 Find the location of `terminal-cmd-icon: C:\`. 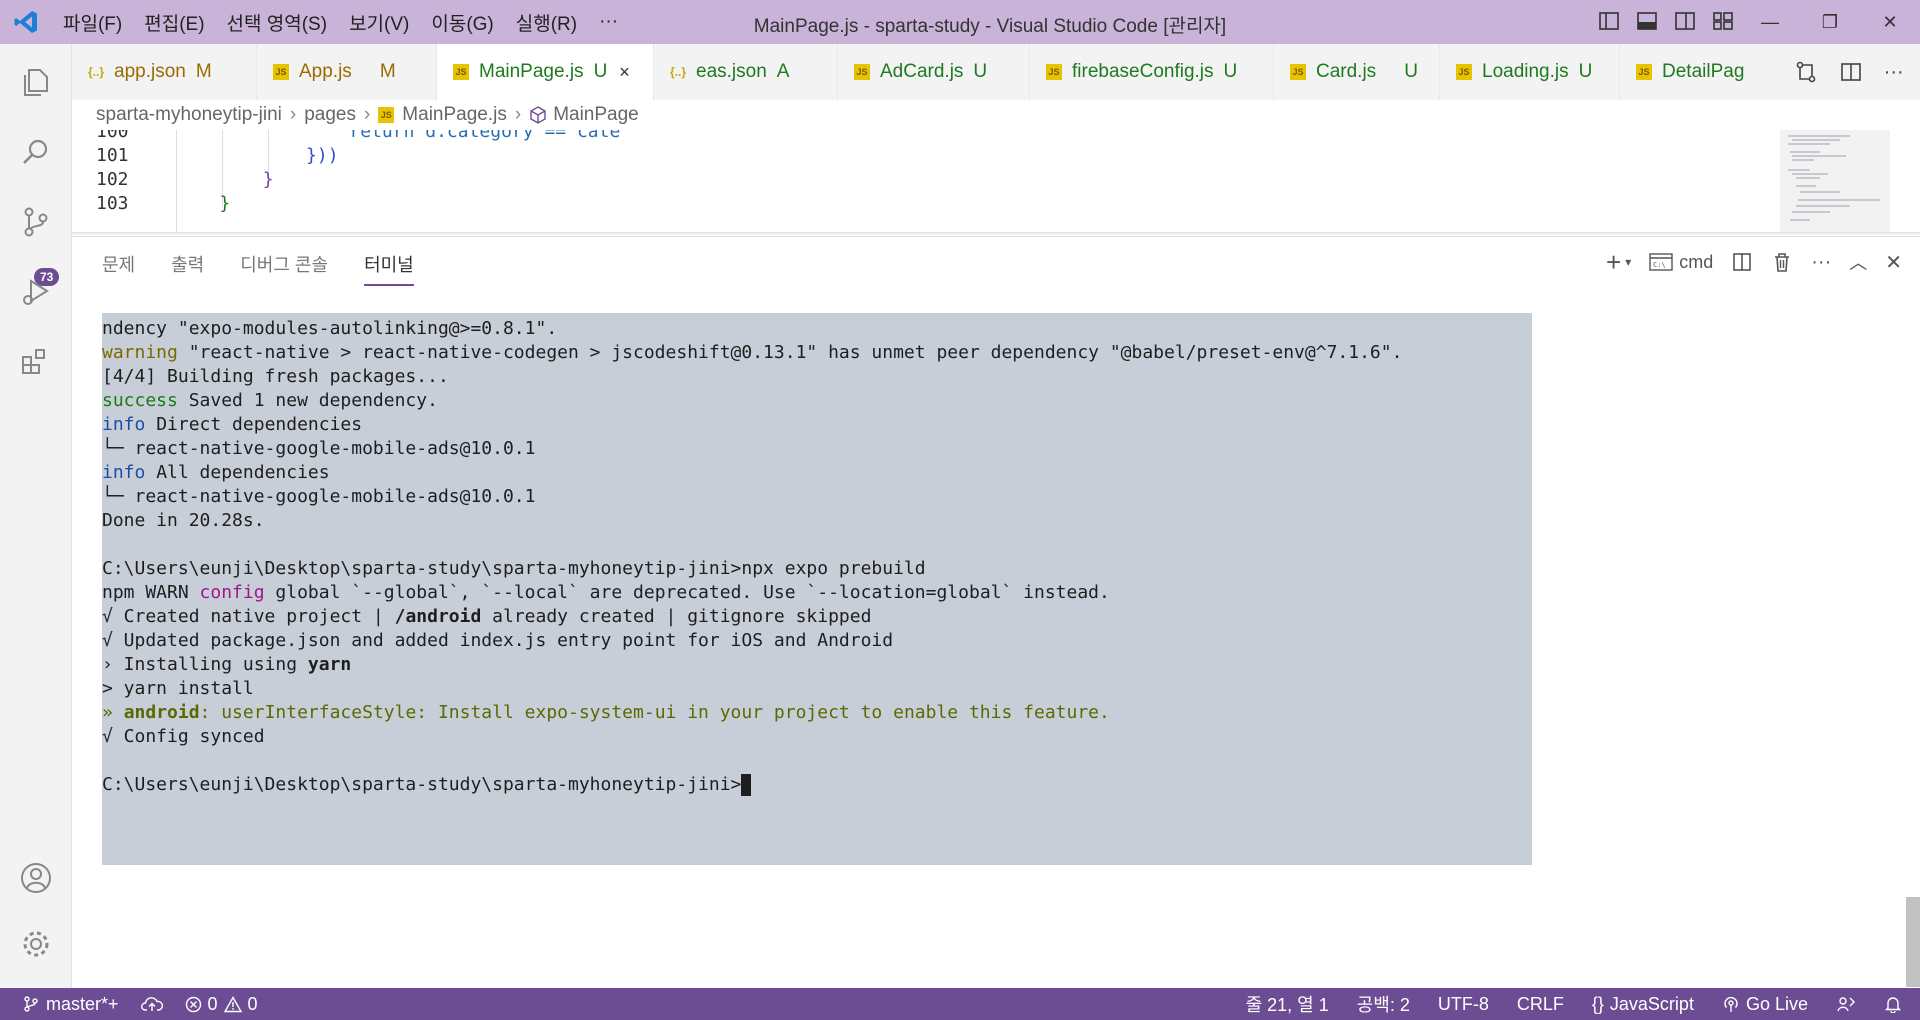

terminal-cmd-icon: C:\ is located at coordinates (1661, 262).